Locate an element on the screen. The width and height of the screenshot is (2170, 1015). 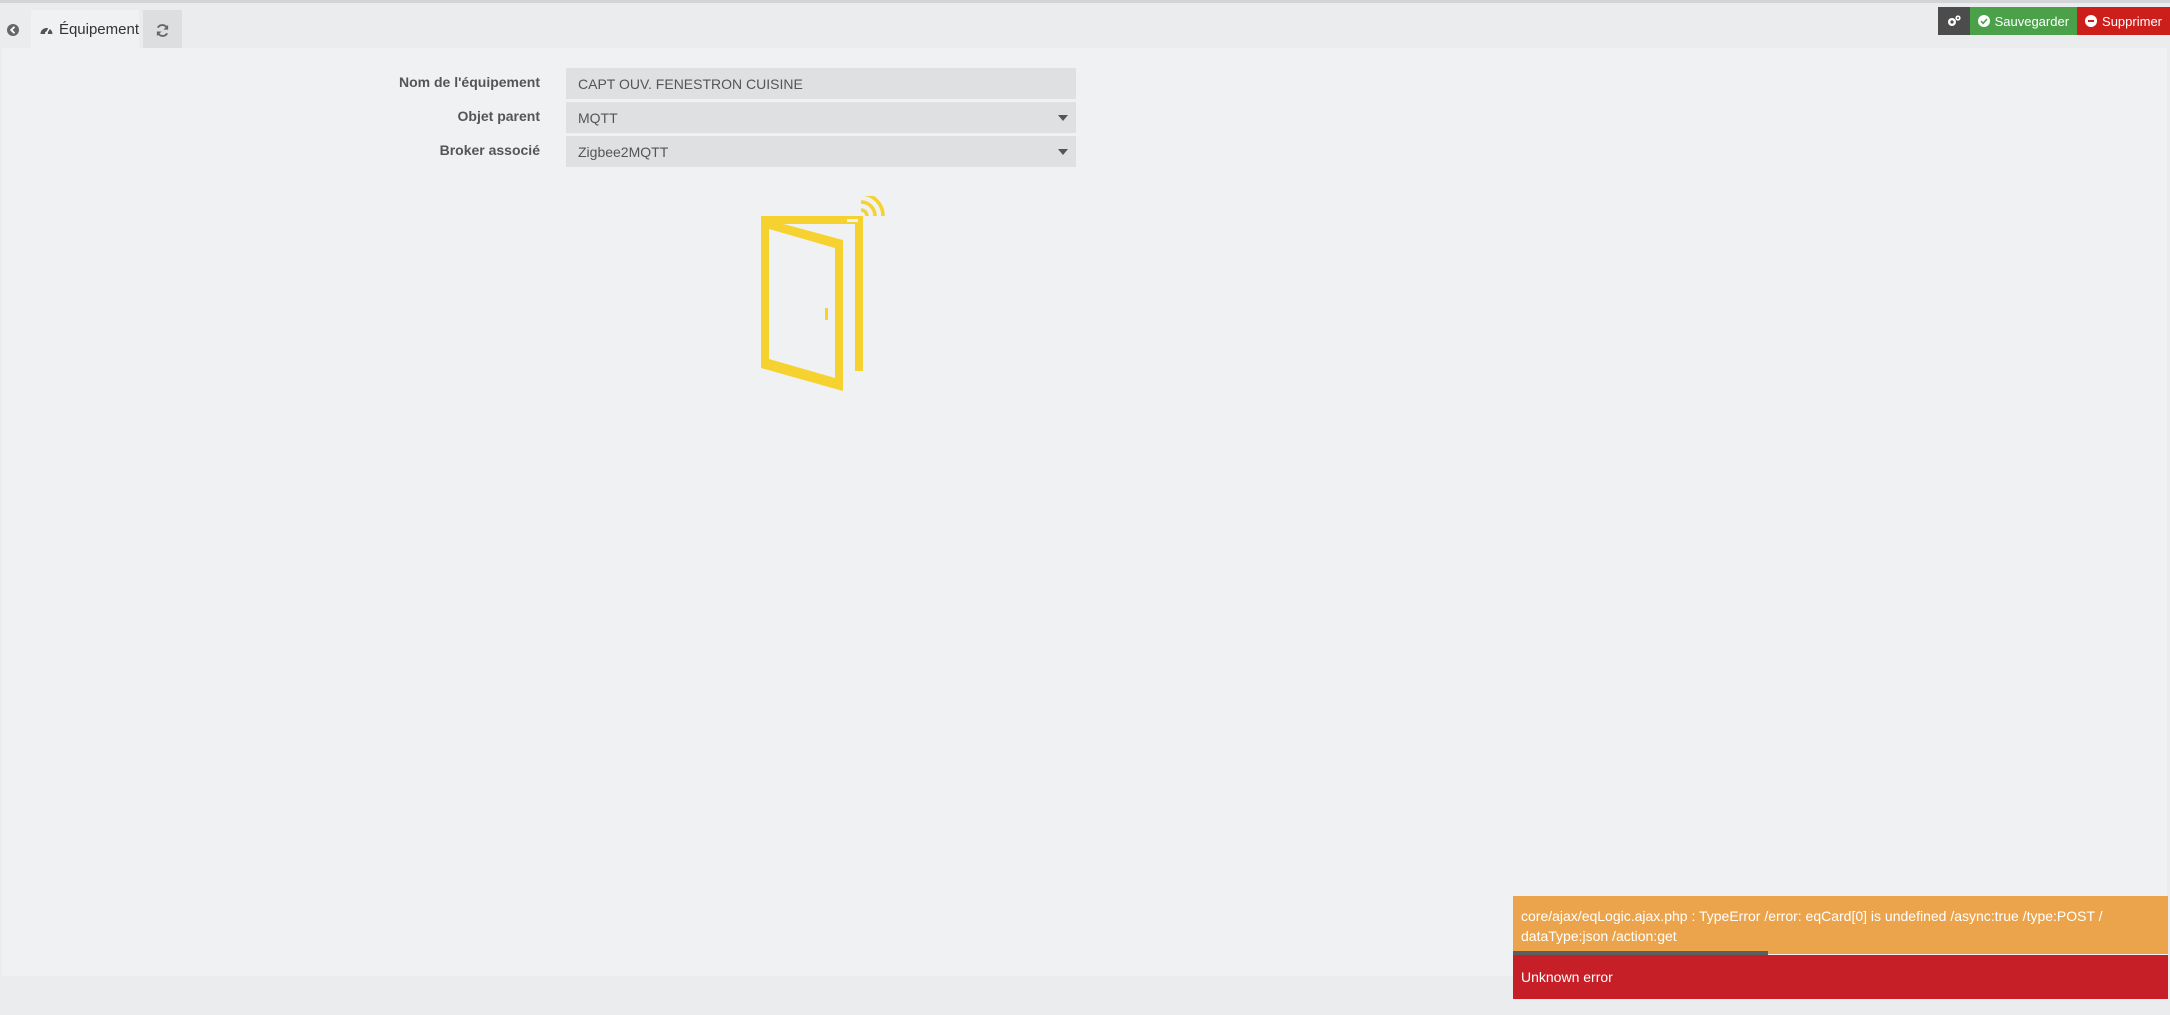
action-buttons: Sauvegarder Supprimer is located at coordinates (2053, 21).